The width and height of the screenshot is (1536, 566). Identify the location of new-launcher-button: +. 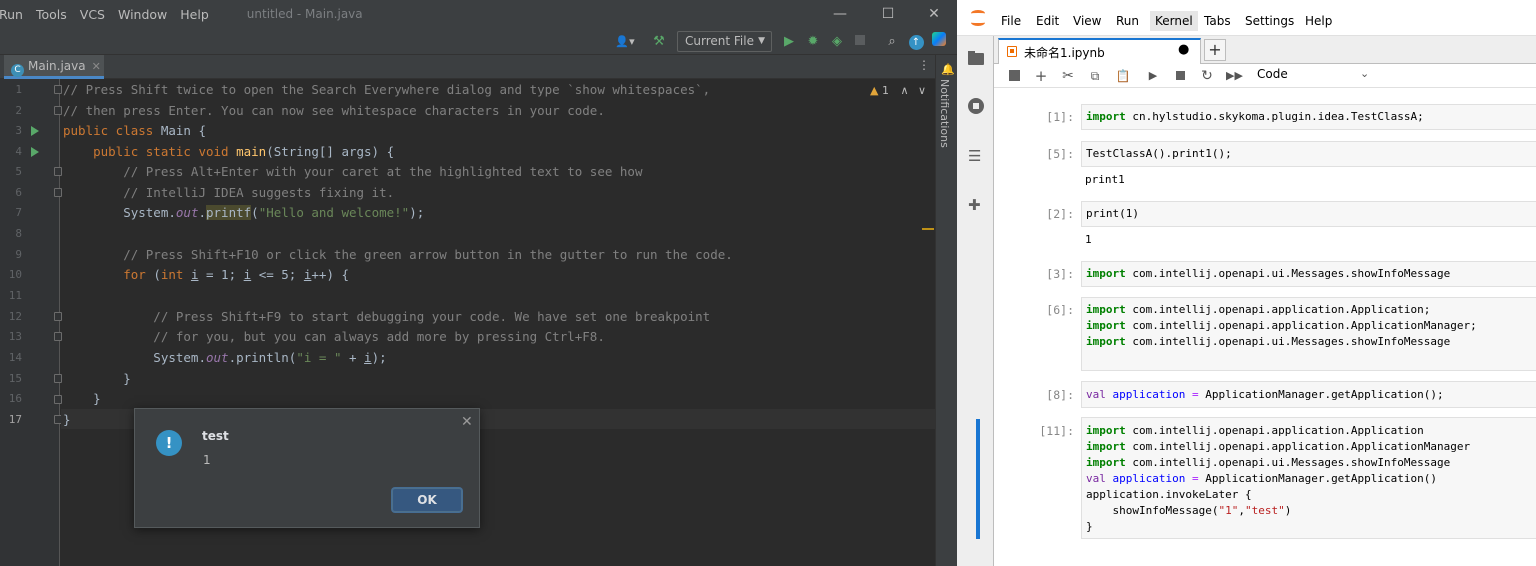
(1215, 50).